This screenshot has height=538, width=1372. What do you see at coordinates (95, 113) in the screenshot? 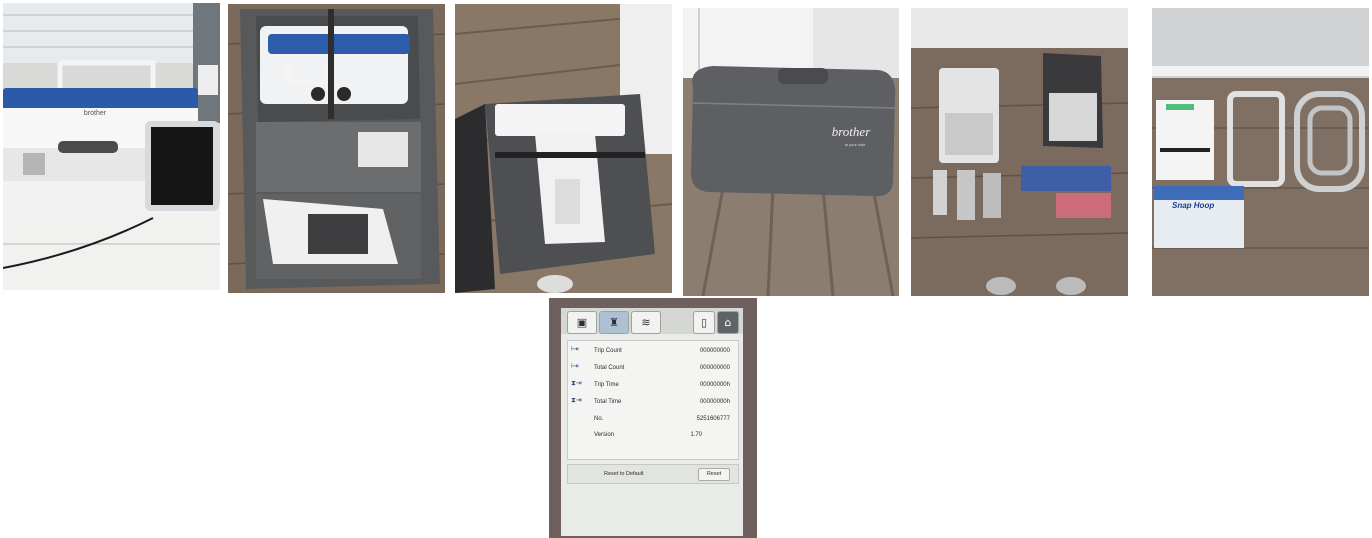
I see `machine-brand-label: brother` at bounding box center [95, 113].